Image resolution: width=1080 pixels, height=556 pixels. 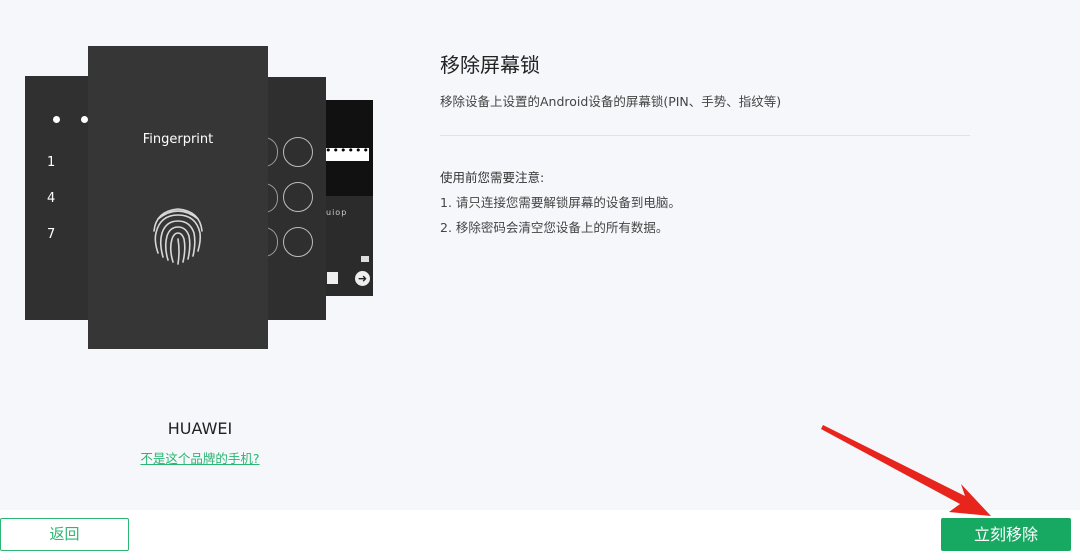 What do you see at coordinates (554, 227) in the screenshot?
I see `notice-item: 2. 移除密码会清空您设备上的所有数据。` at bounding box center [554, 227].